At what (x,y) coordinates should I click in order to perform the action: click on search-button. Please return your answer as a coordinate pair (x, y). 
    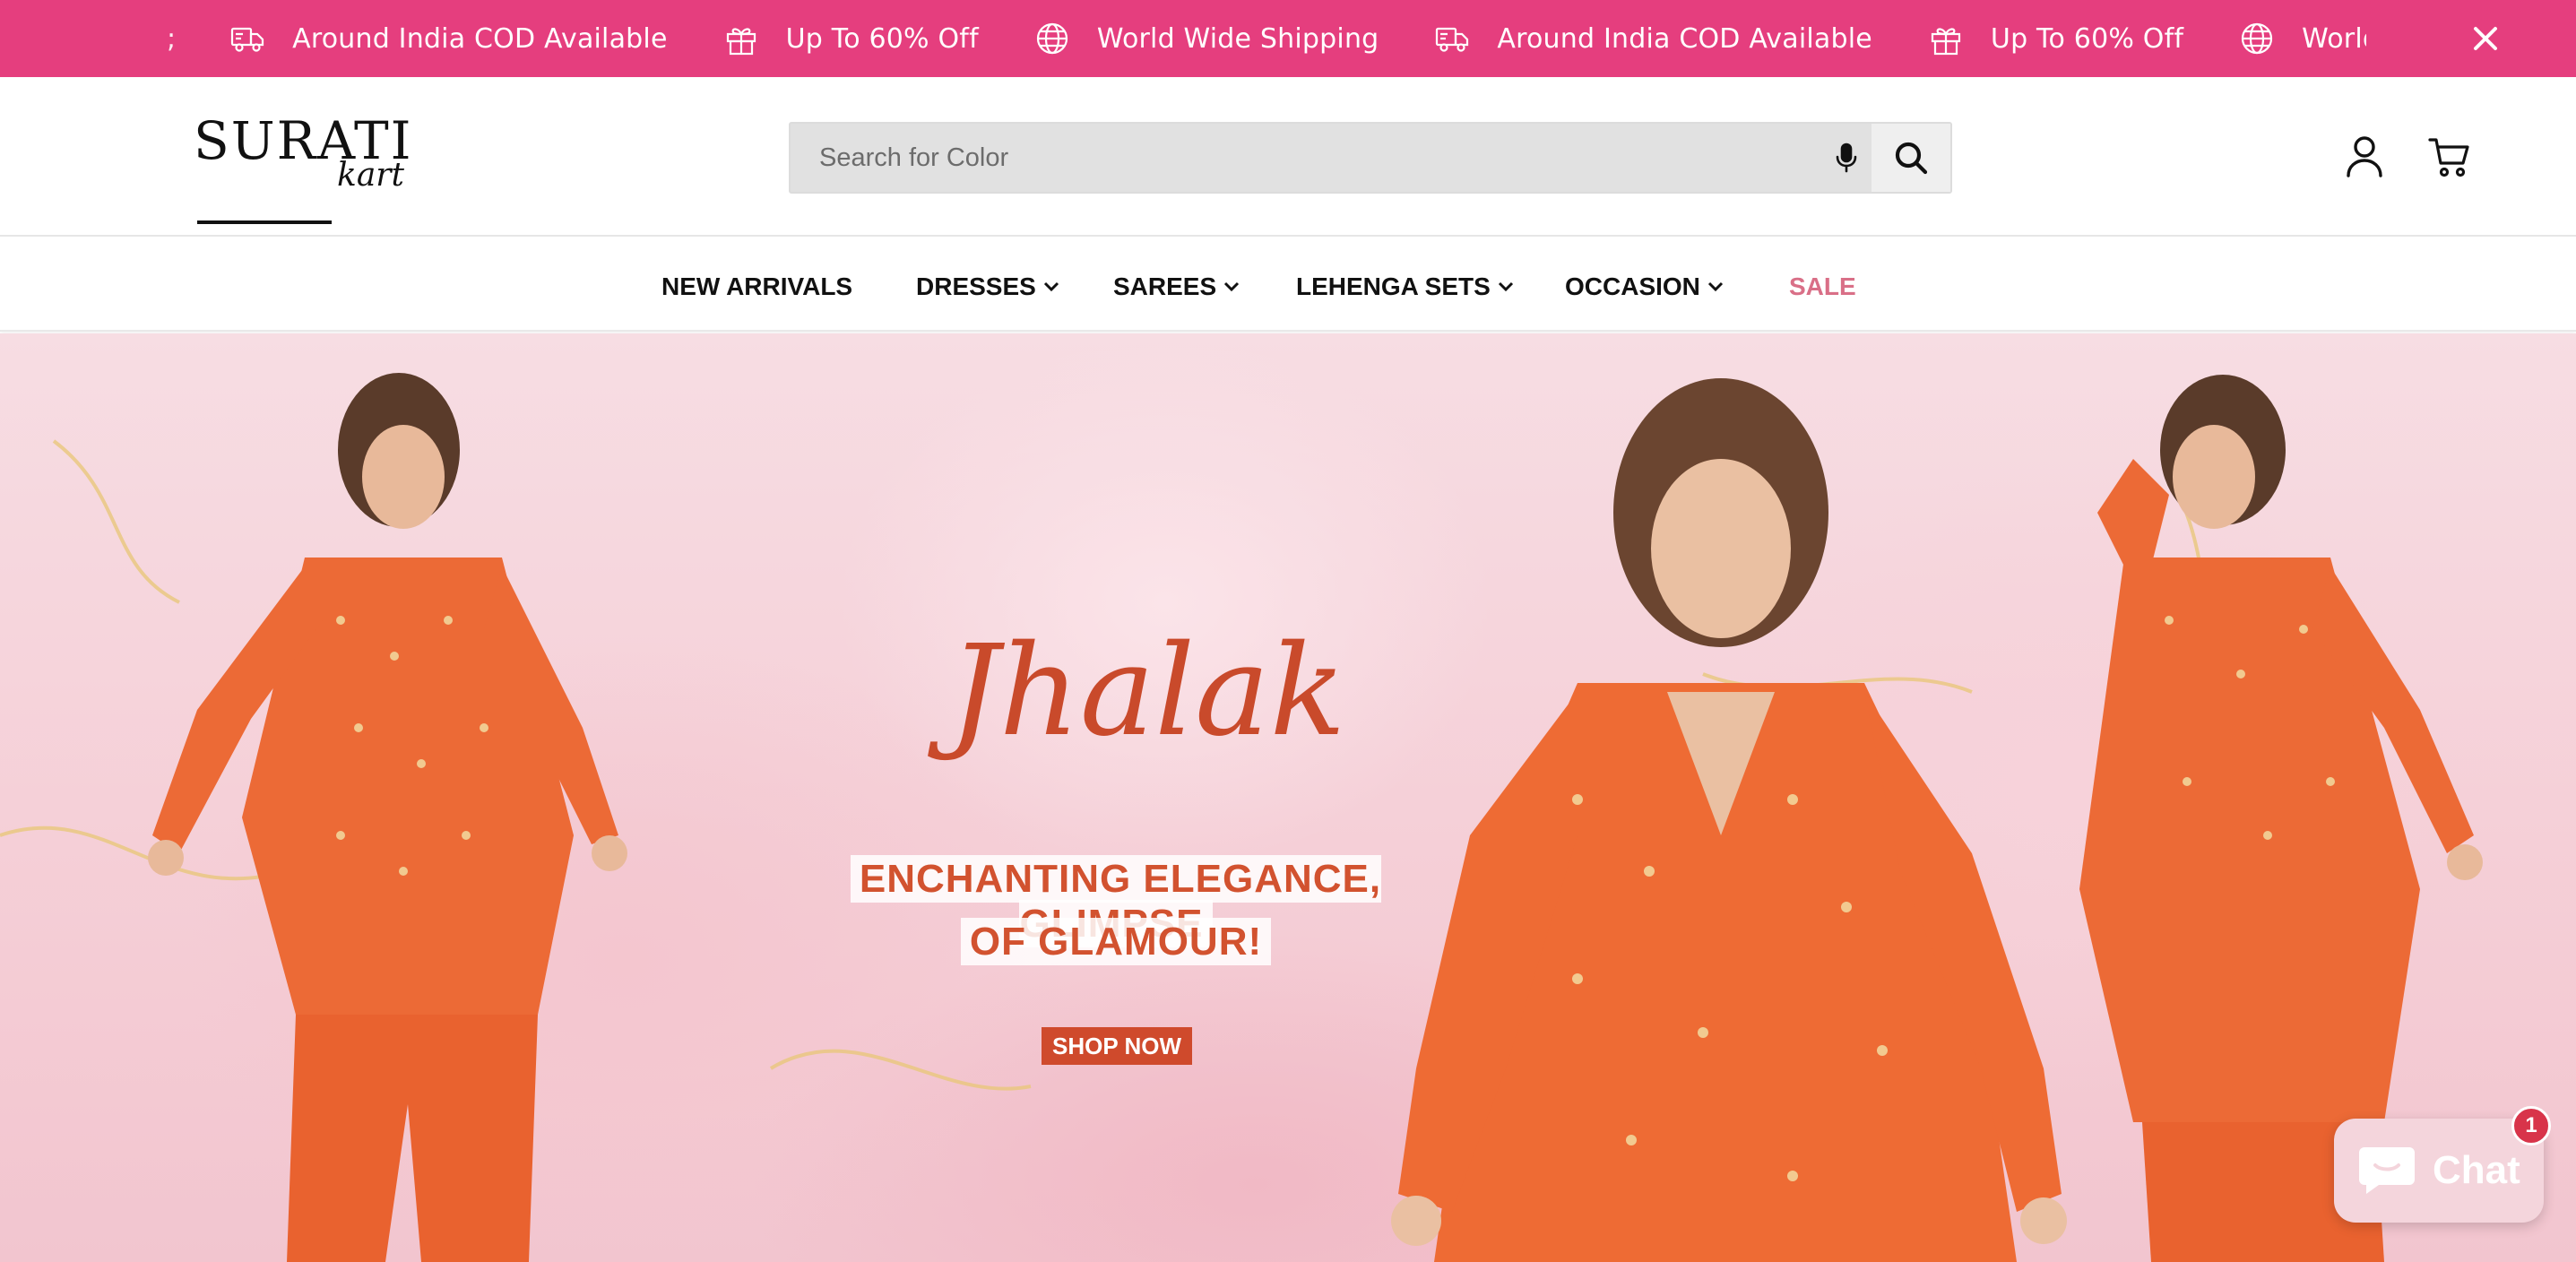
    Looking at the image, I should click on (1910, 158).